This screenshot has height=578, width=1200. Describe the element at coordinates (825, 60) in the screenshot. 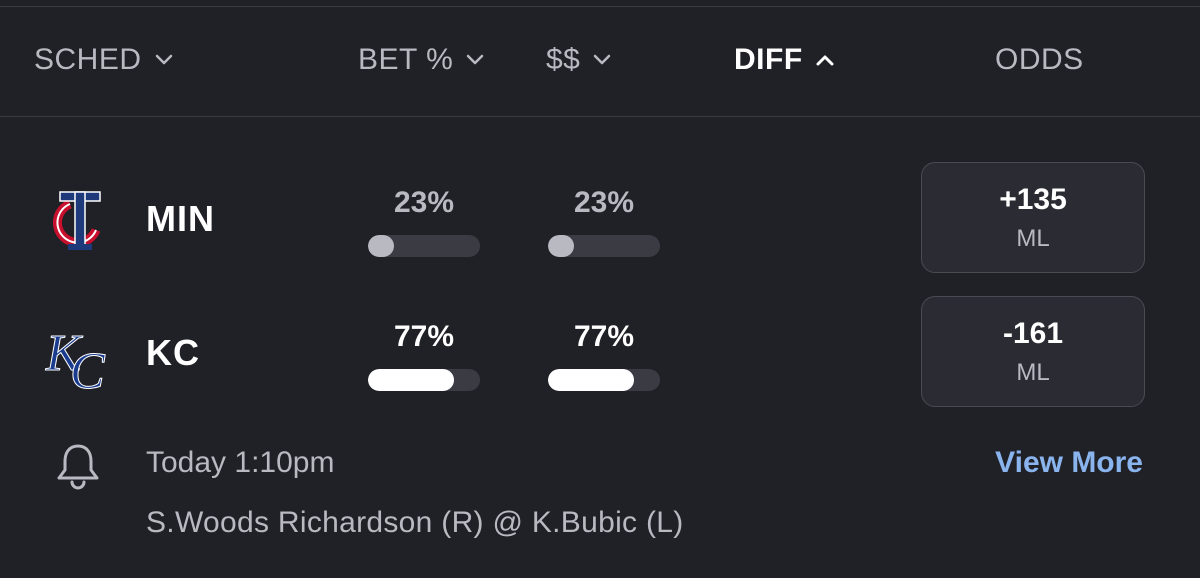

I see `chevron-up-icon` at that location.